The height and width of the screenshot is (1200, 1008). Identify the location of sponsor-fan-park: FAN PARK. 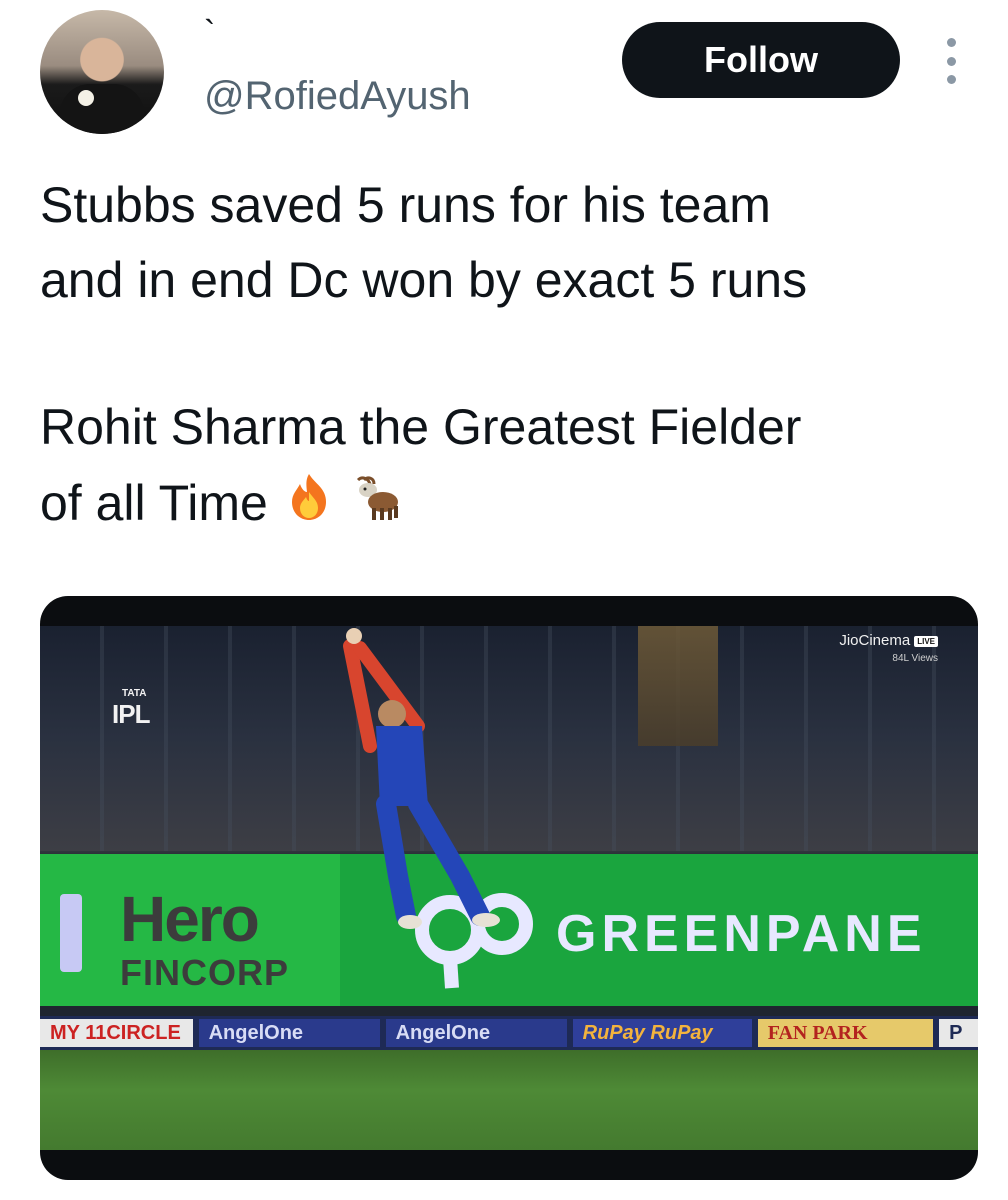
(845, 1033).